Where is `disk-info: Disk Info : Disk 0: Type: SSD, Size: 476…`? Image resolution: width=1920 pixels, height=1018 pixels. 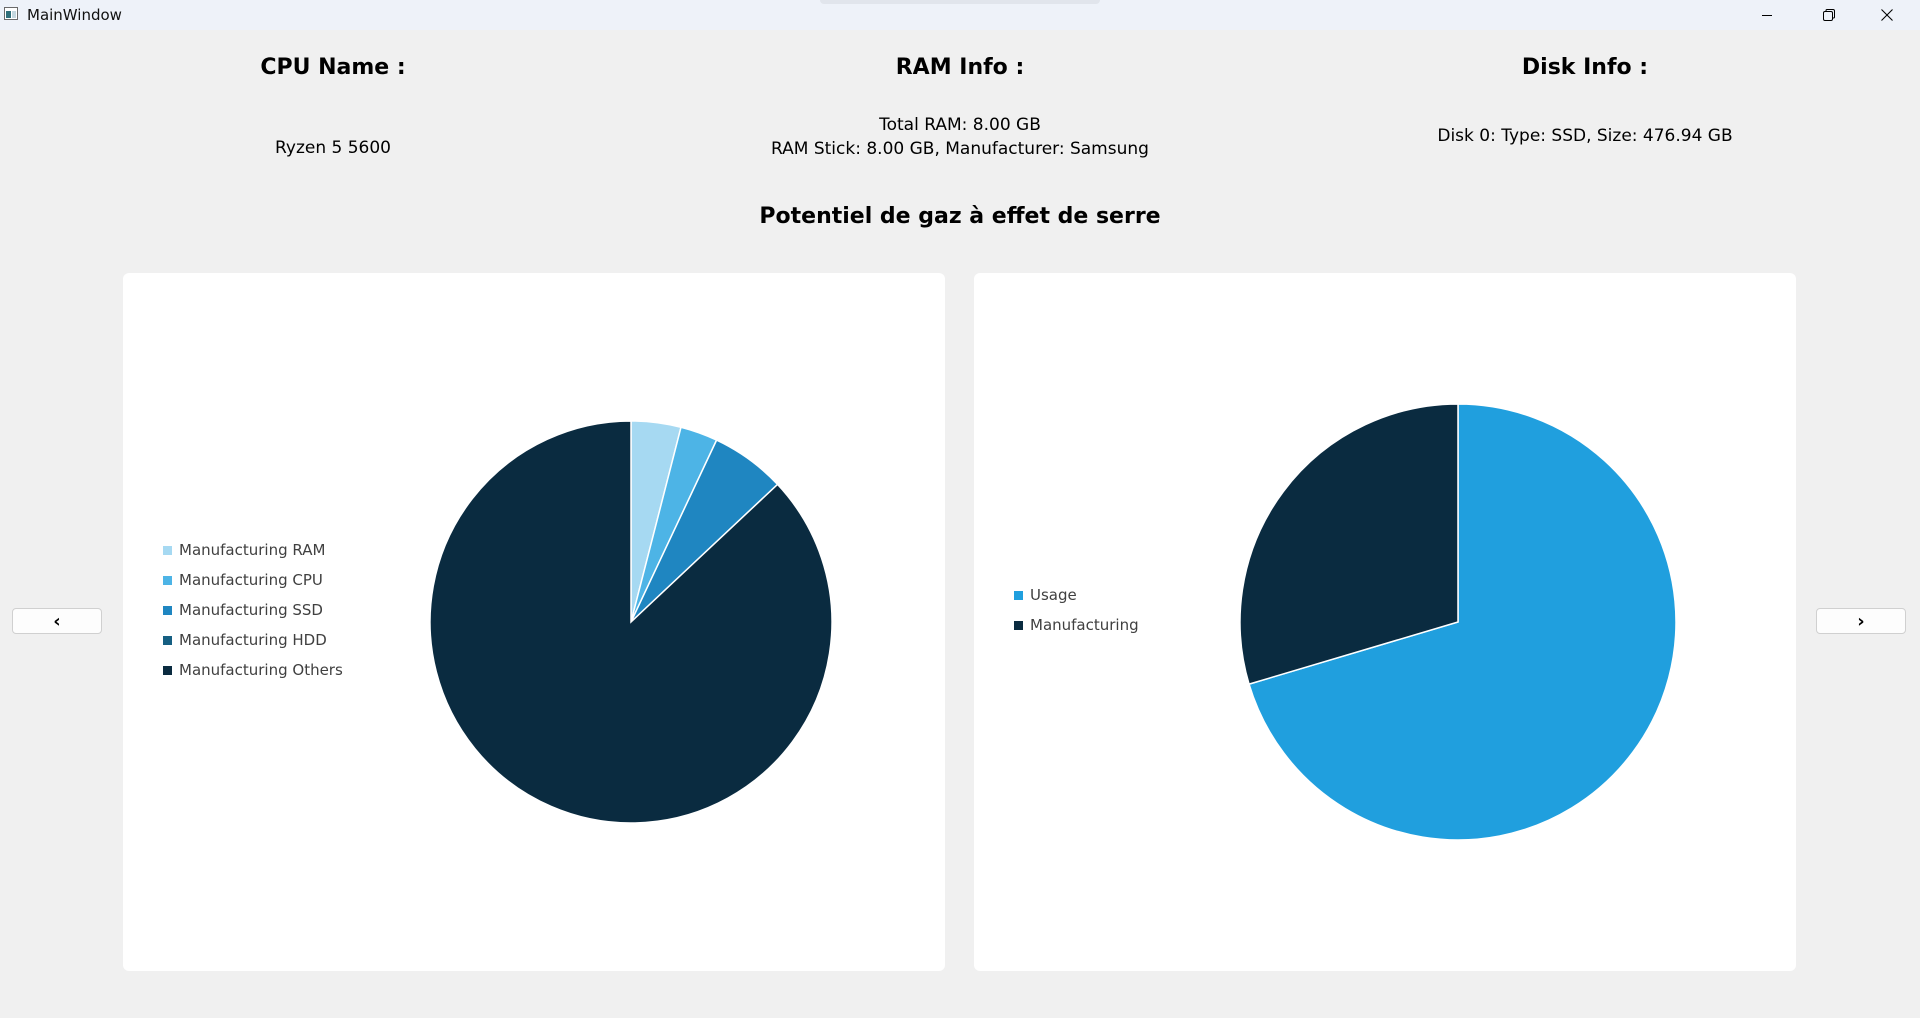
disk-info: Disk Info : Disk 0: Type: SSD, Size: 476… is located at coordinates (1585, 99).